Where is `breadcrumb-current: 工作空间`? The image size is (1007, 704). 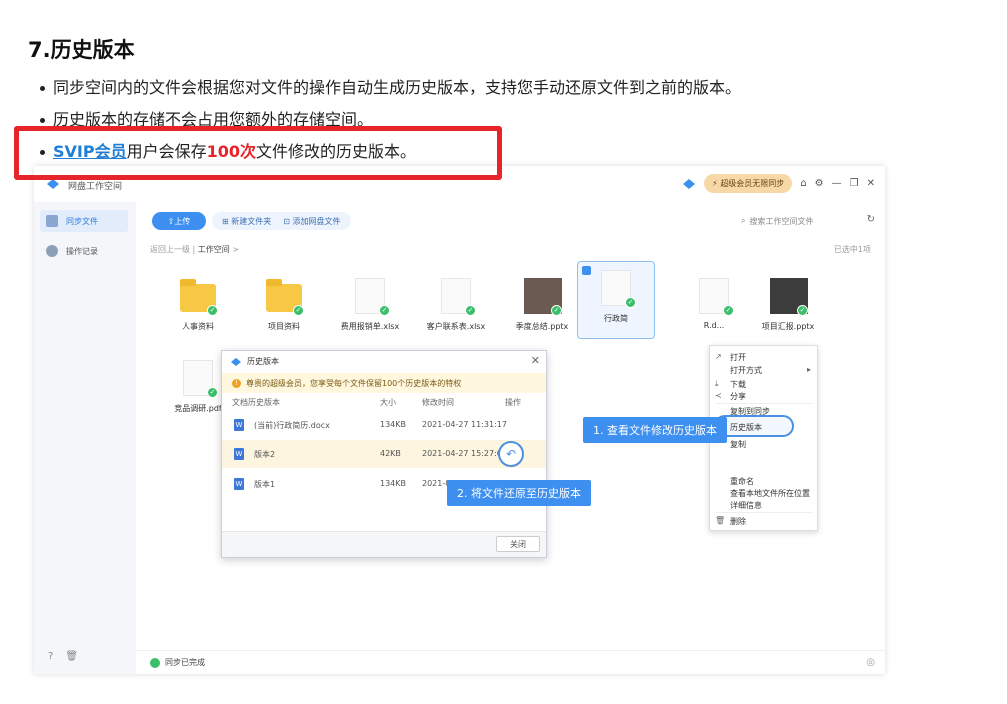
breadcrumb-current: 工作空间 is located at coordinates (214, 249).